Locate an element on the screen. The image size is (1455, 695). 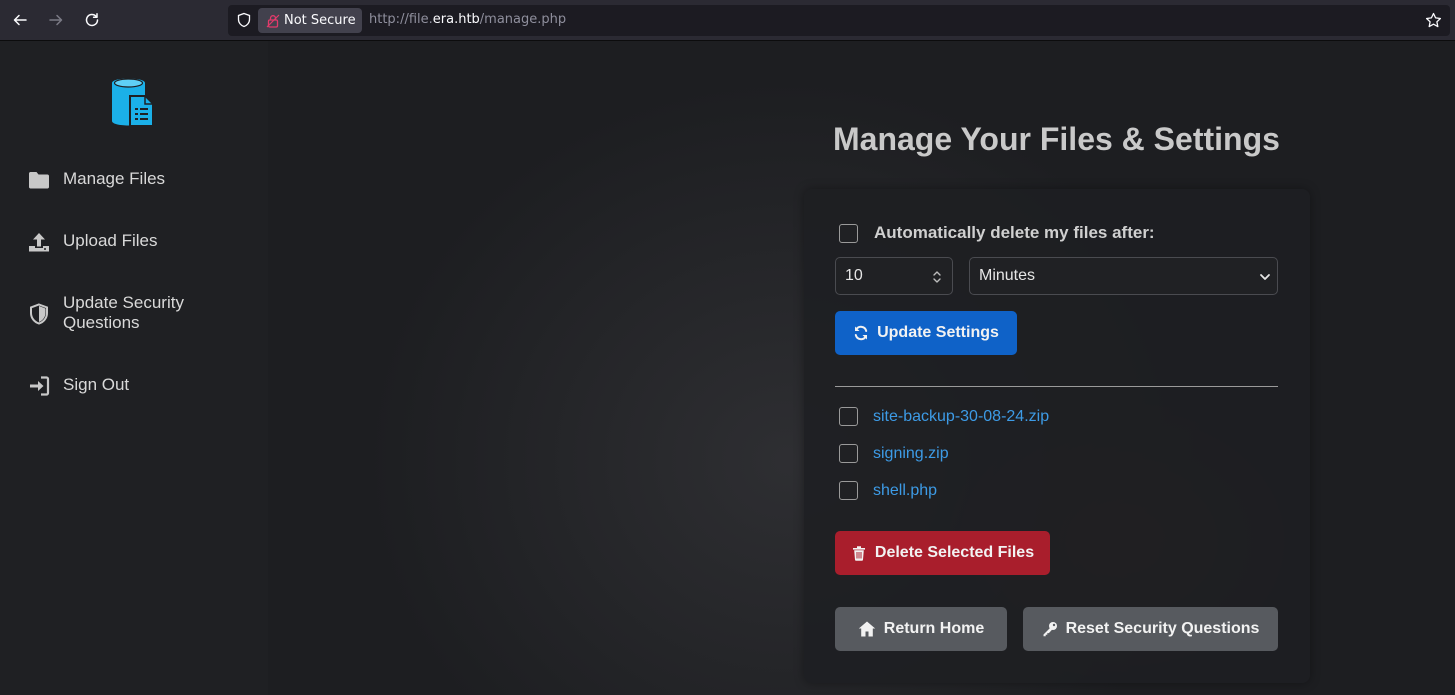
delete-unit-select: Minutes is located at coordinates (1123, 276).